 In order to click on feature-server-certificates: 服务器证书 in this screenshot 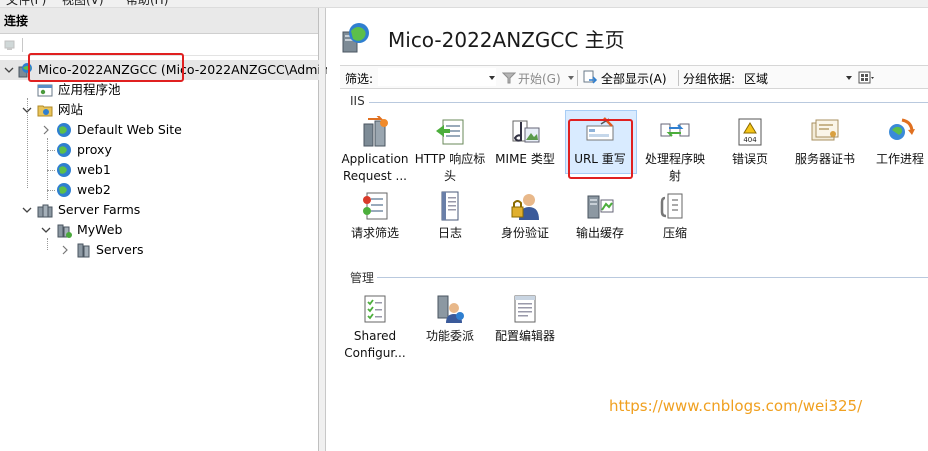, I will do `click(825, 142)`.